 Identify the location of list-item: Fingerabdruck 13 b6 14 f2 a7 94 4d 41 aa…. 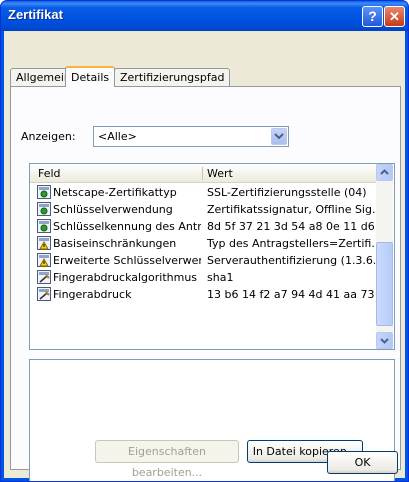
(203, 294).